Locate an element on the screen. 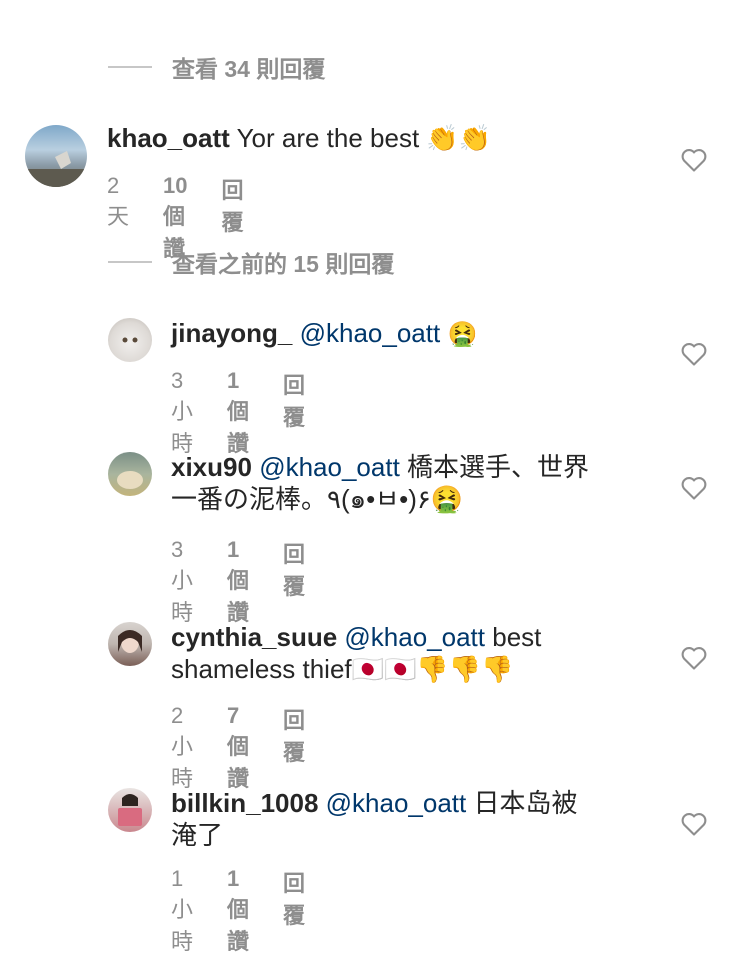 This screenshot has height=956, width=750. timestamp: 1小時 is located at coordinates (182, 910).